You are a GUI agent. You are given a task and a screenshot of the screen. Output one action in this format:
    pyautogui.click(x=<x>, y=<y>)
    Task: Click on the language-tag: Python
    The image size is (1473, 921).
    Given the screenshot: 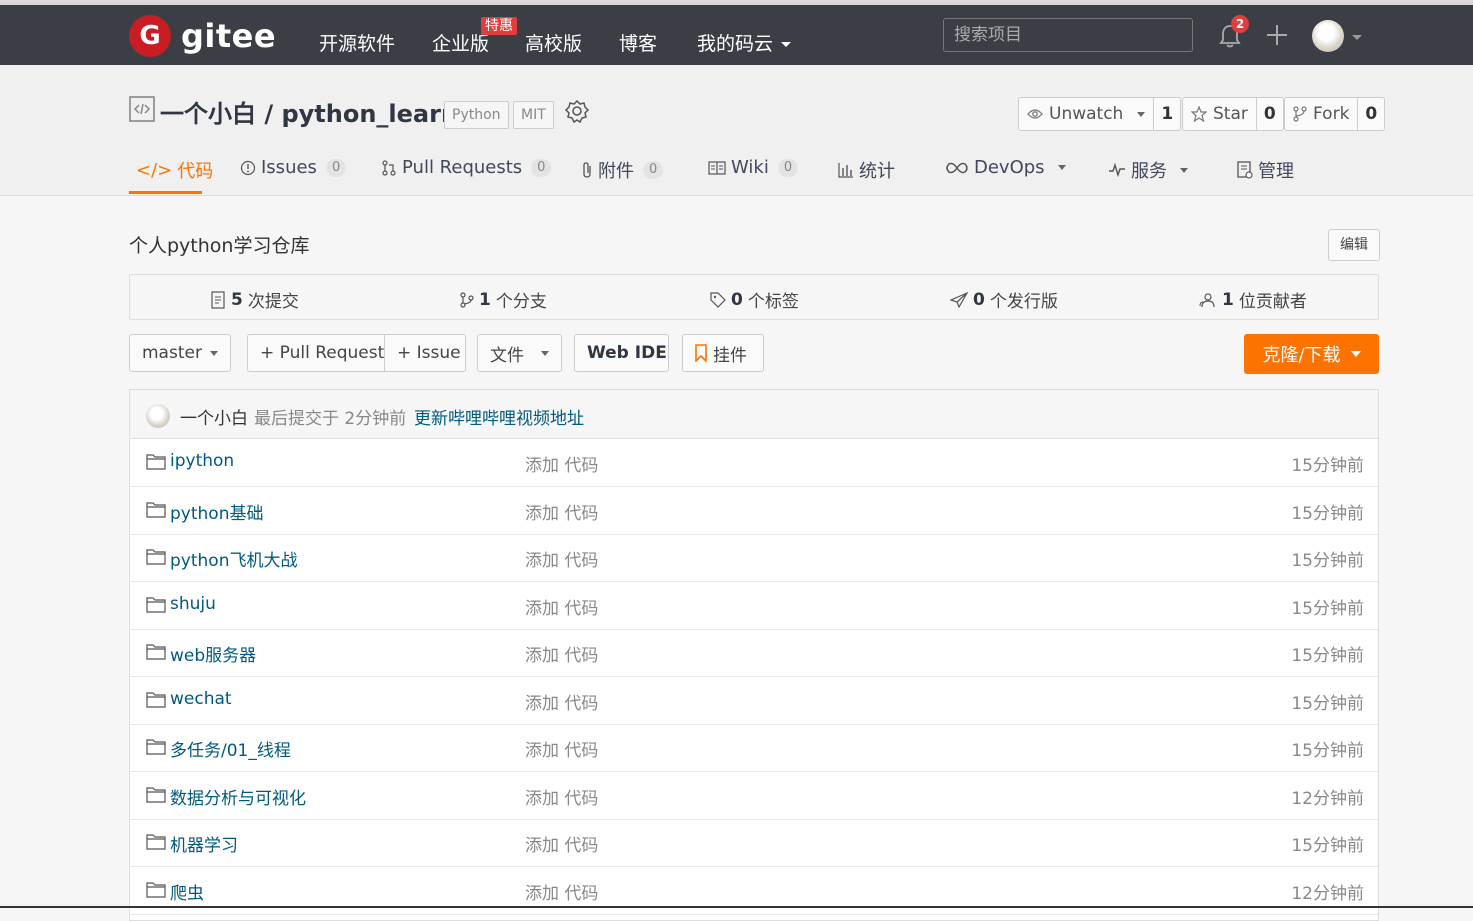 What is the action you would take?
    pyautogui.click(x=476, y=115)
    